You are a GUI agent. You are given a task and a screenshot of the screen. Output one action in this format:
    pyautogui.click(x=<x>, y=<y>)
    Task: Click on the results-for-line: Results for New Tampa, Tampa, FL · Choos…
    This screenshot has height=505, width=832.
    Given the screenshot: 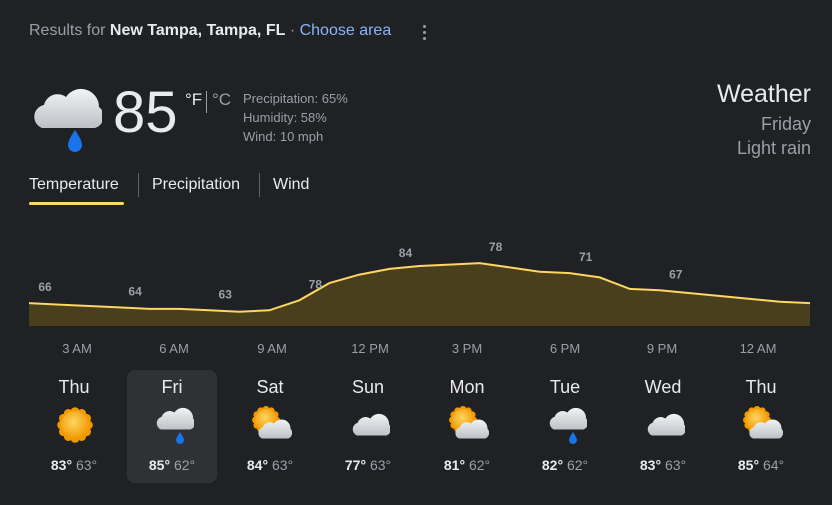 What is the action you would take?
    pyautogui.click(x=210, y=31)
    